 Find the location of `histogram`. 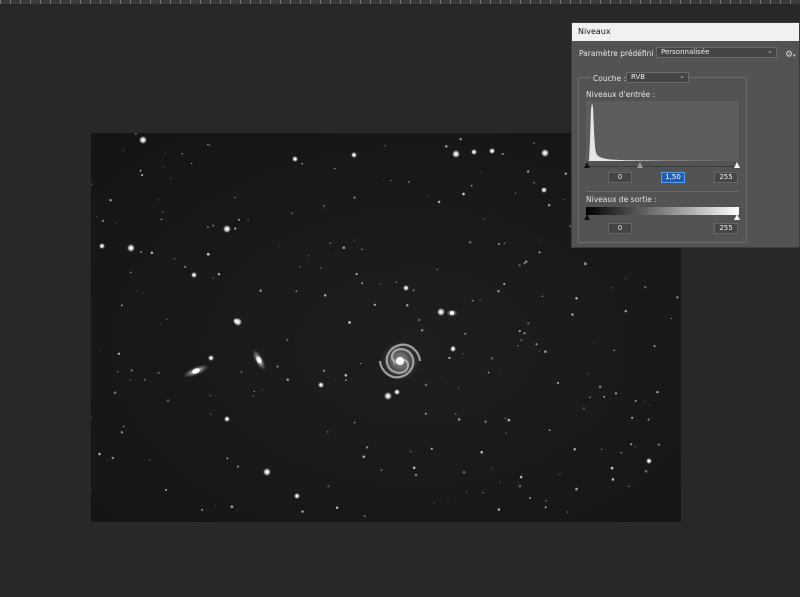

histogram is located at coordinates (662, 131).